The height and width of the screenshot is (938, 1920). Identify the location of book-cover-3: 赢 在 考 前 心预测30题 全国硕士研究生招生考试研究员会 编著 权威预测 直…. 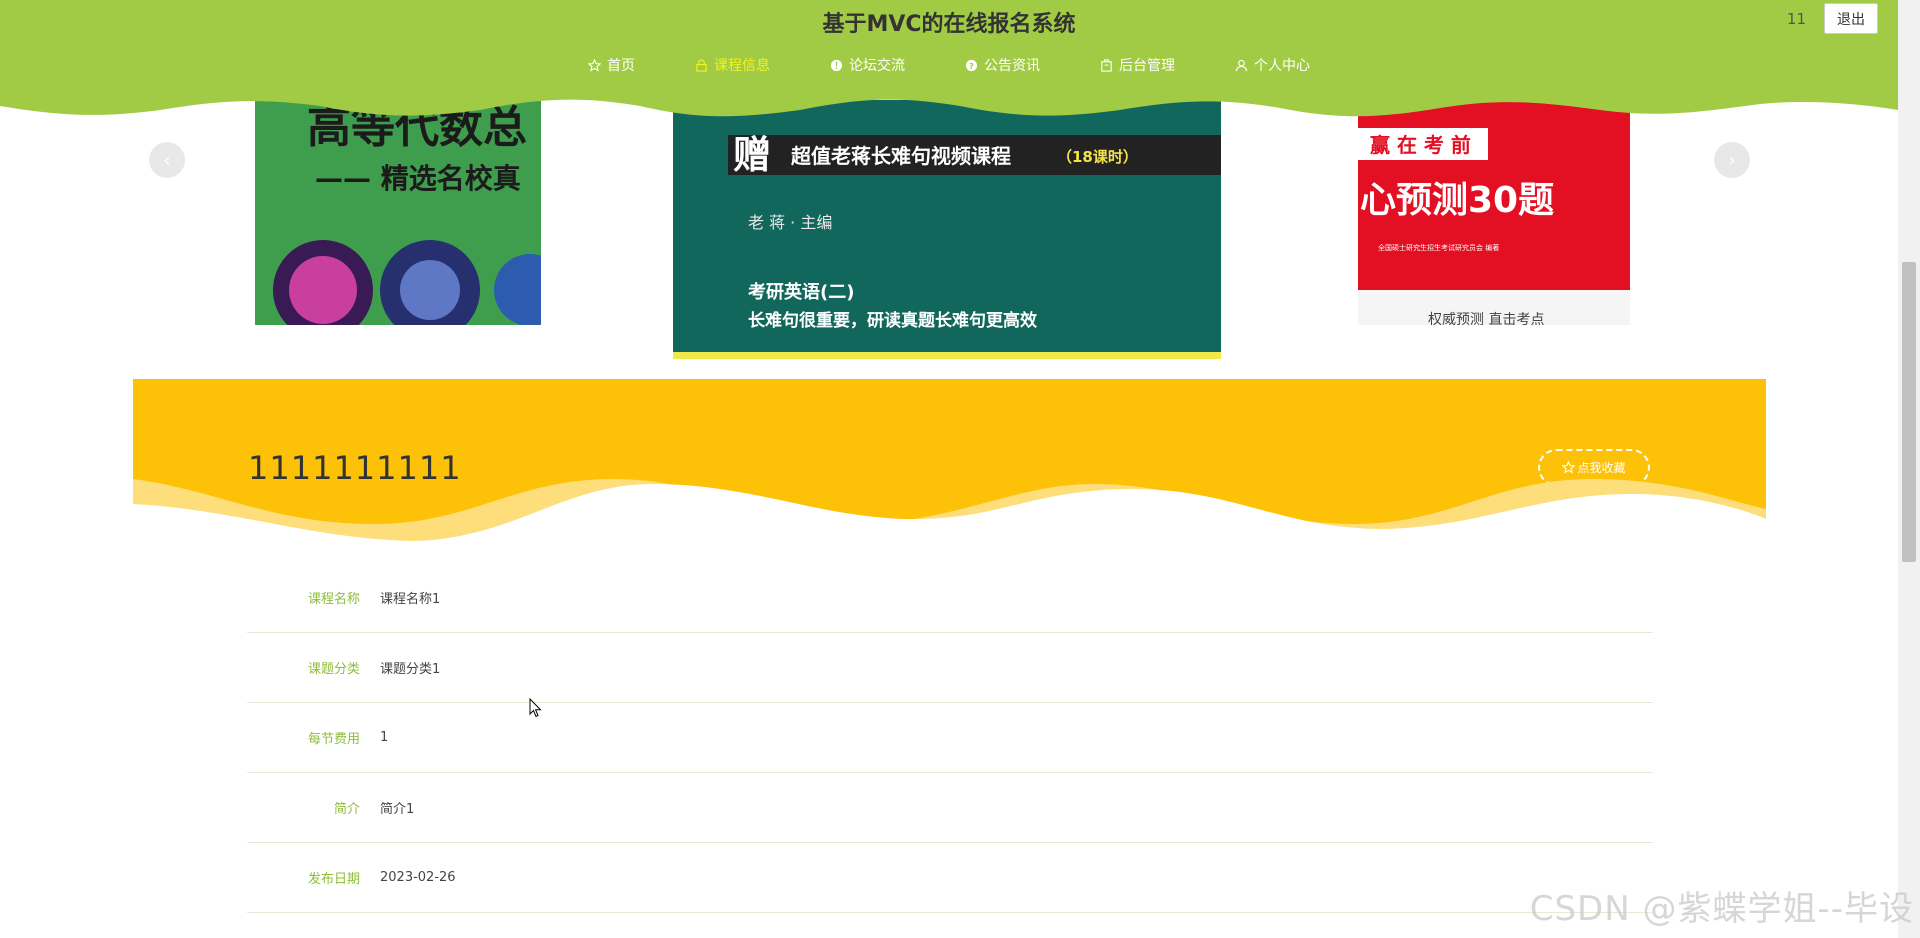
(1494, 212).